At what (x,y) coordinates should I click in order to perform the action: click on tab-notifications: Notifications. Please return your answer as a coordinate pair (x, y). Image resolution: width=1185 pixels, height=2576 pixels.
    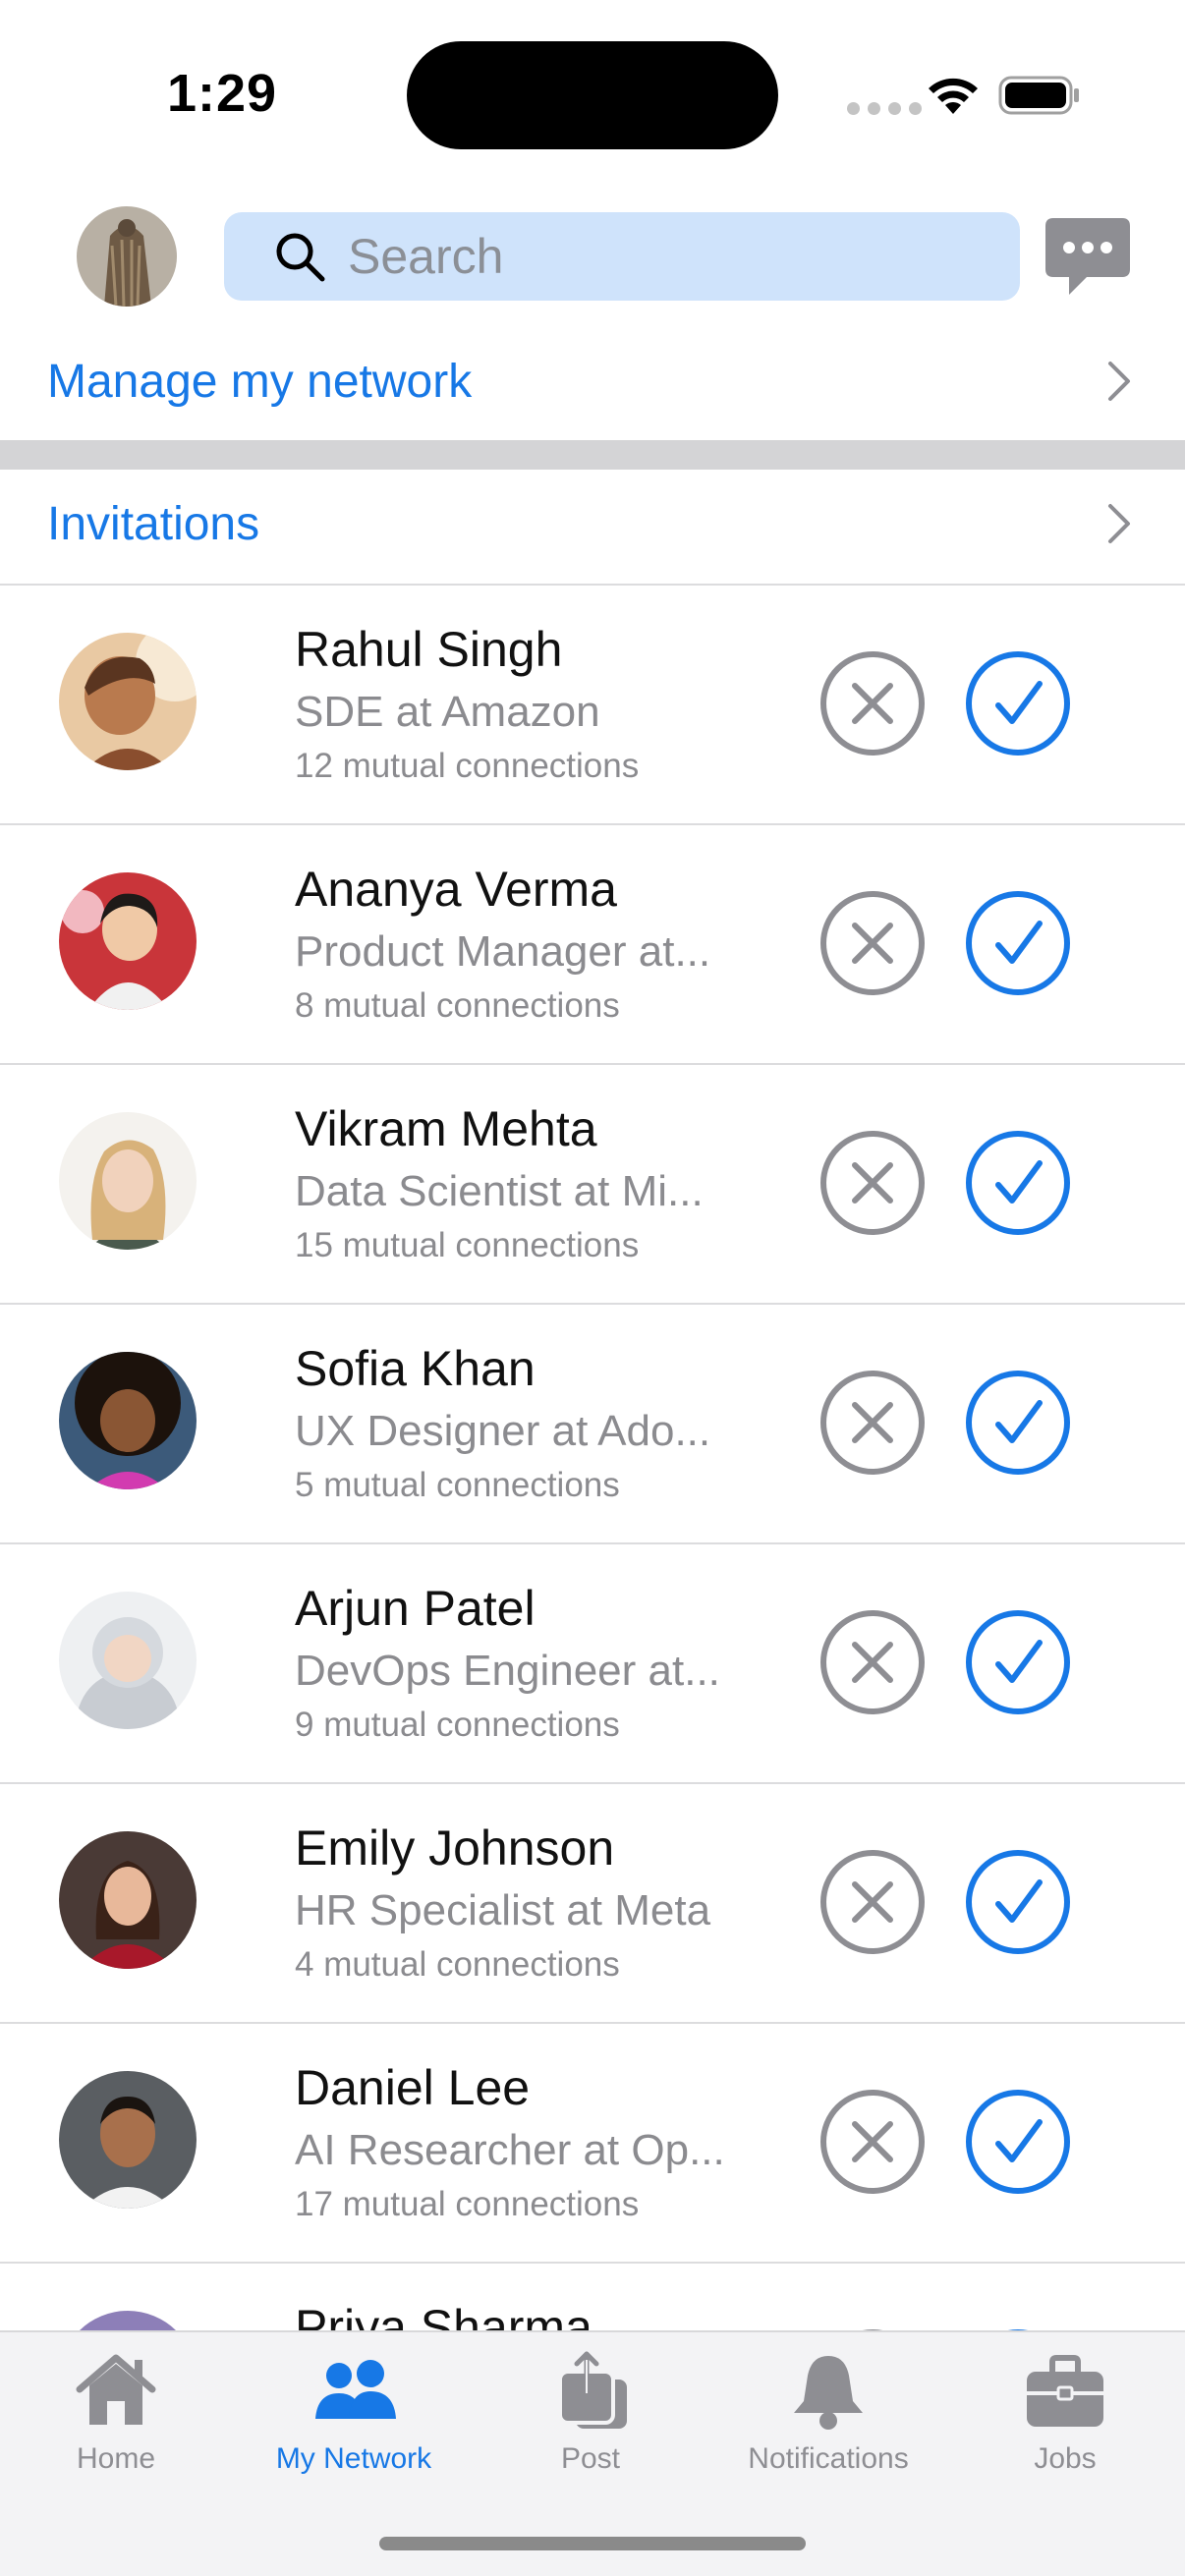
    Looking at the image, I should click on (828, 2423).